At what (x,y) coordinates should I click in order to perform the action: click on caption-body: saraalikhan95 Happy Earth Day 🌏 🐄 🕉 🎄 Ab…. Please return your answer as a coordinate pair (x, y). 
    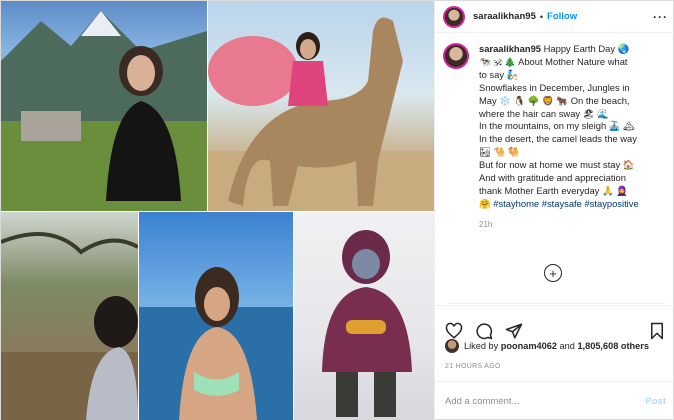
    Looking at the image, I should click on (559, 137).